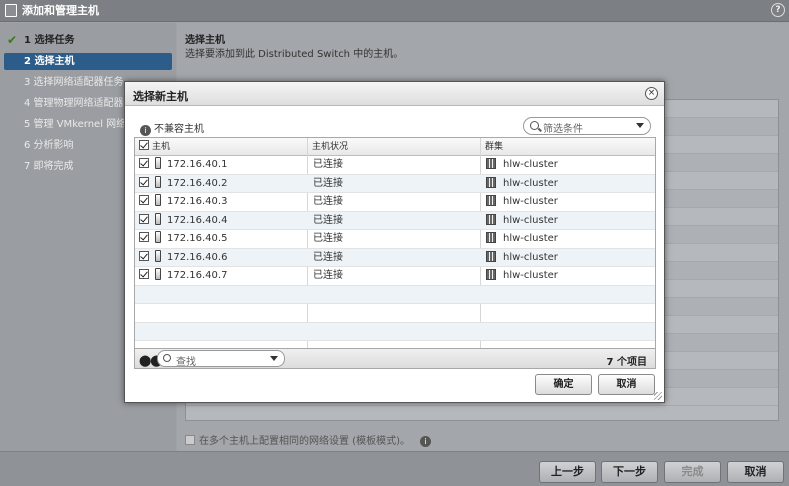 This screenshot has height=486, width=789. I want to click on checkmark-icon: ✔, so click(12, 40).